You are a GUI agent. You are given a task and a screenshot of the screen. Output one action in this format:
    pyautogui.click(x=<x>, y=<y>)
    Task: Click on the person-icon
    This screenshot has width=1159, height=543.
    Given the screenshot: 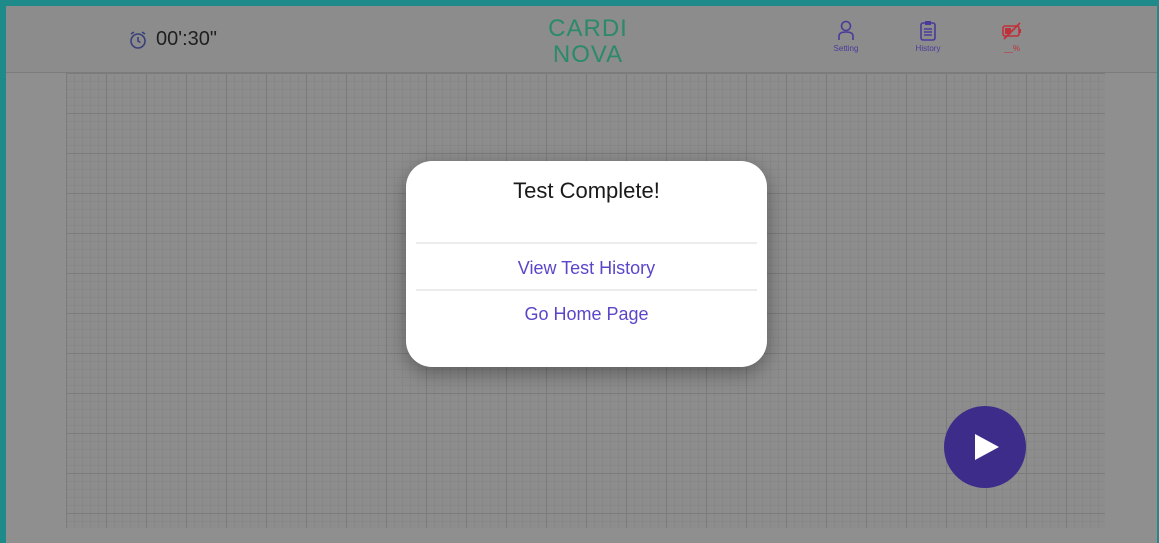 What is the action you would take?
    pyautogui.click(x=846, y=30)
    